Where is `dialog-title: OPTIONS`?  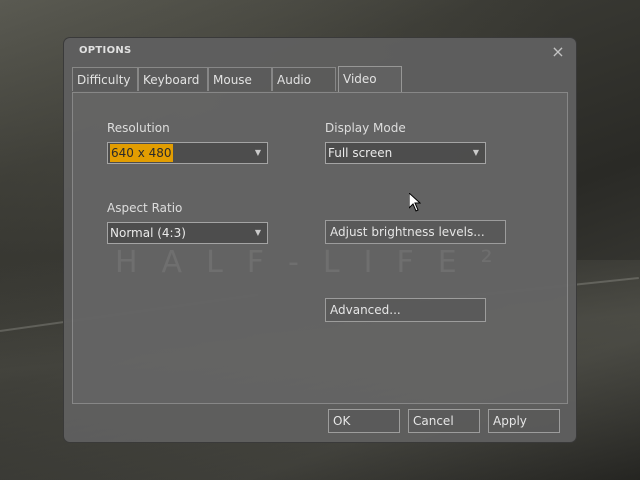
dialog-title: OPTIONS is located at coordinates (105, 50).